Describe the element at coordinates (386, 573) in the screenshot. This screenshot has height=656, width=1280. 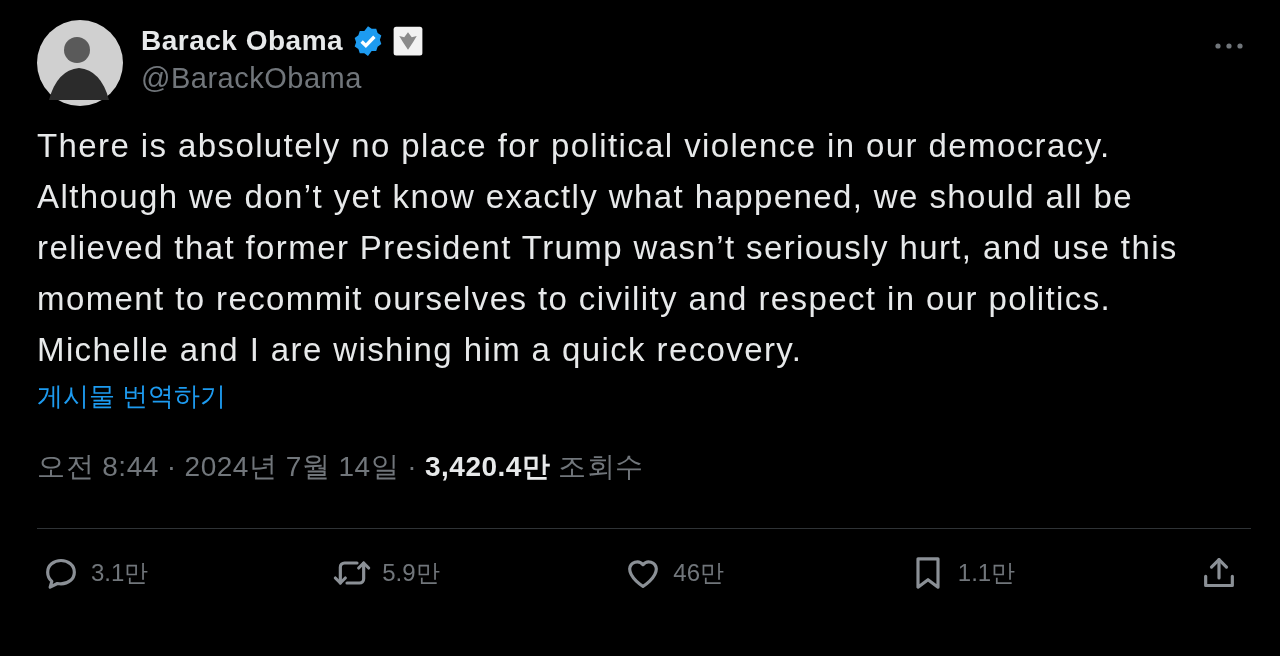
I see `repost-button: 5.9만` at that location.